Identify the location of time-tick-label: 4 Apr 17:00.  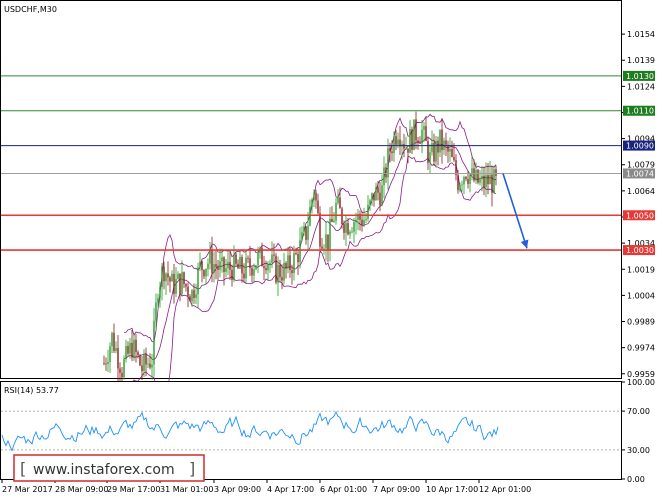
(290, 489).